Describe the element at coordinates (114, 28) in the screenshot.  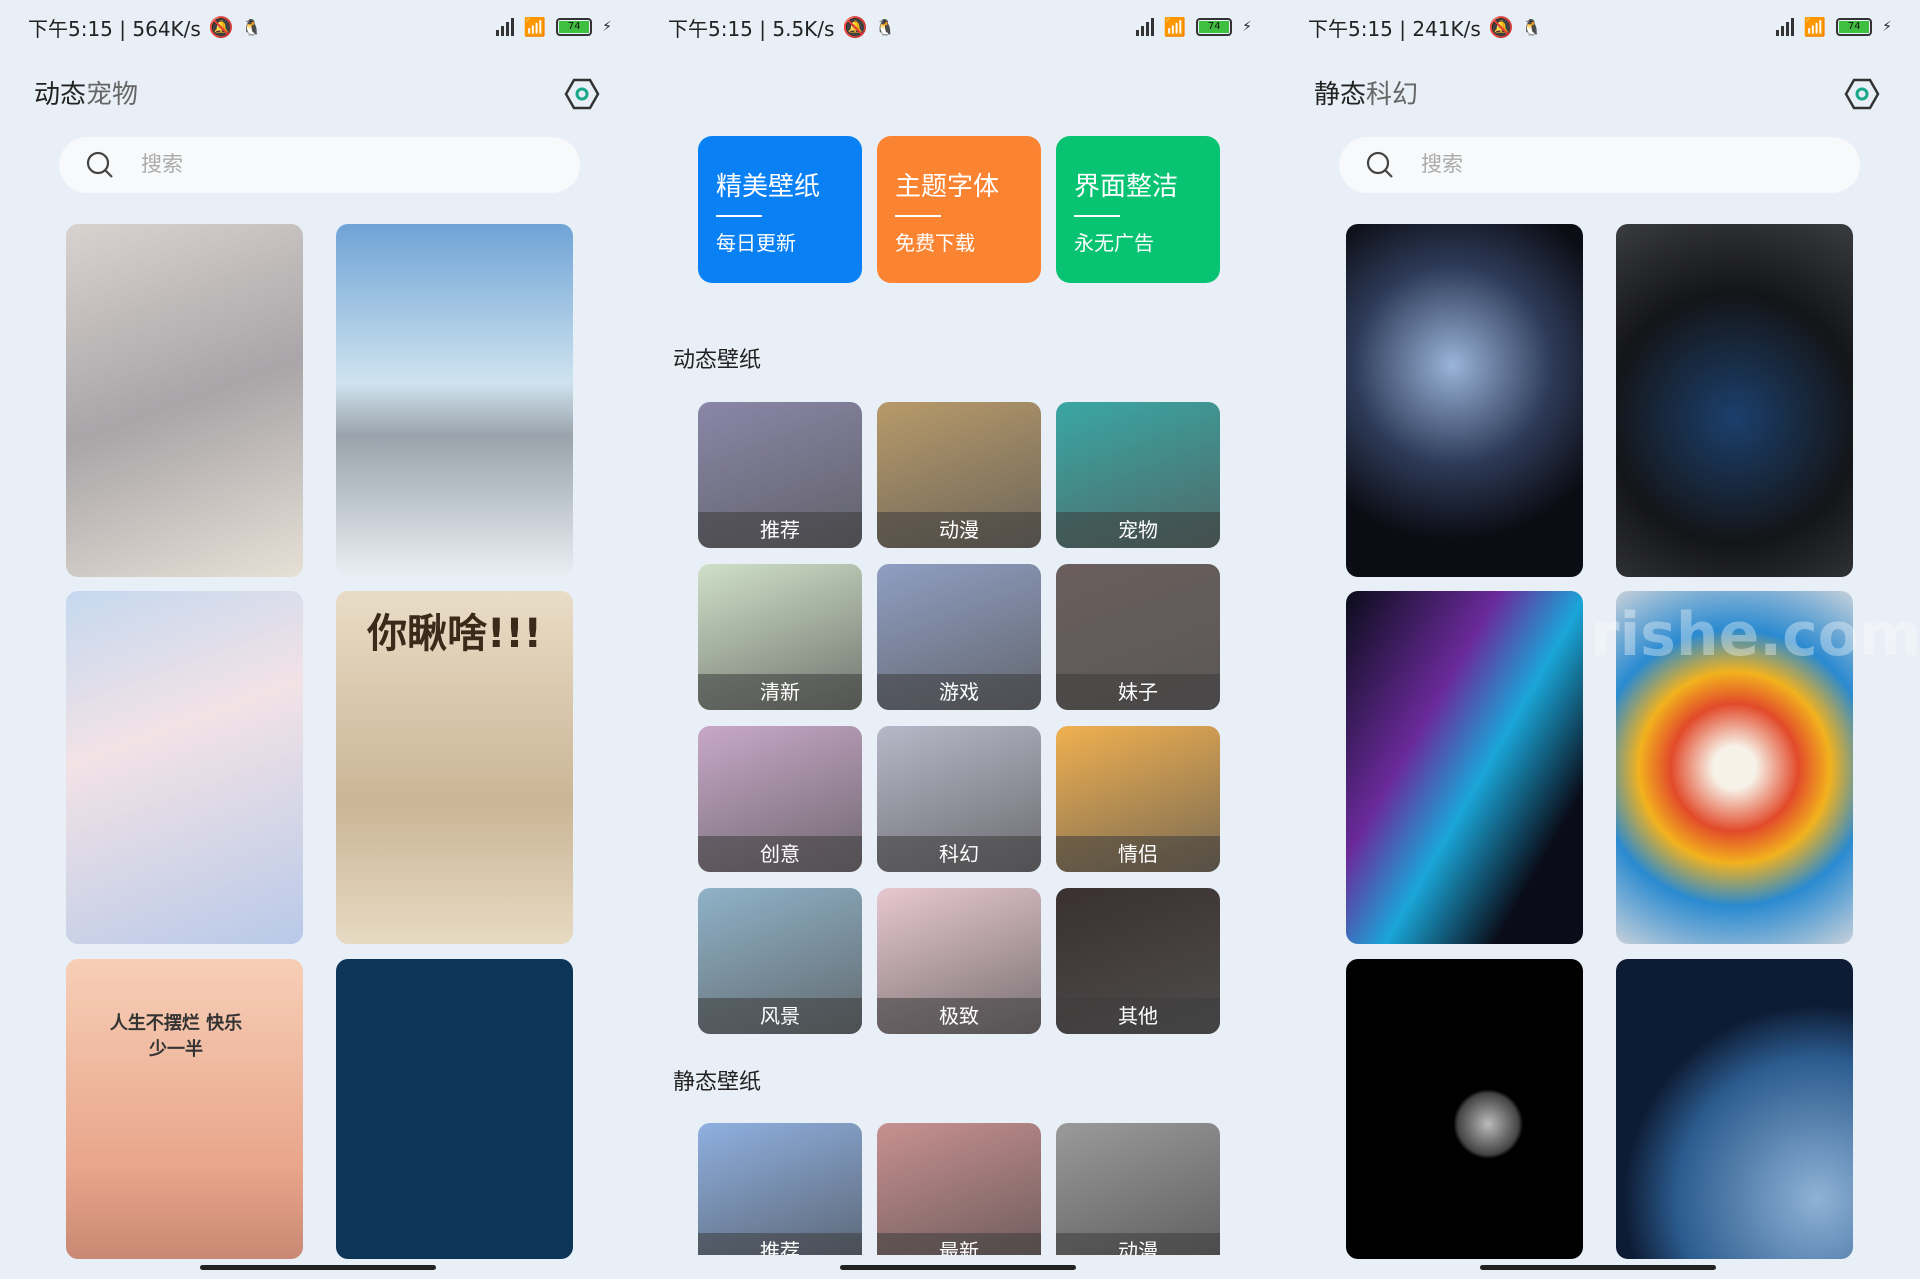
I see `status-time: 下午5:15 | 564K/s` at that location.